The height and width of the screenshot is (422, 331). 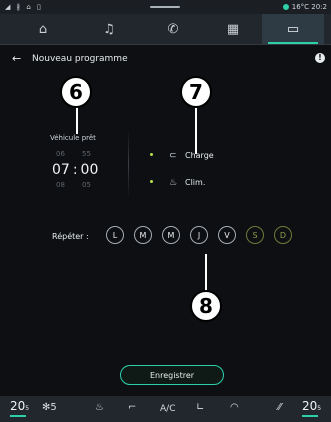 I want to click on seat-vent-icon: ∟, so click(x=200, y=407).